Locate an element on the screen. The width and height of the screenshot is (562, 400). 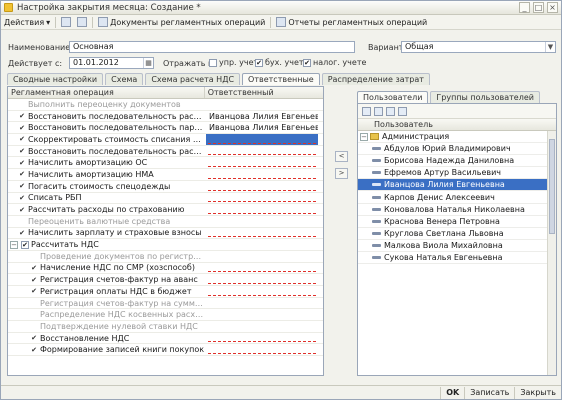
table-row: ✔ Регистрация счетов-фактур на аванс is located at coordinates (165, 280).